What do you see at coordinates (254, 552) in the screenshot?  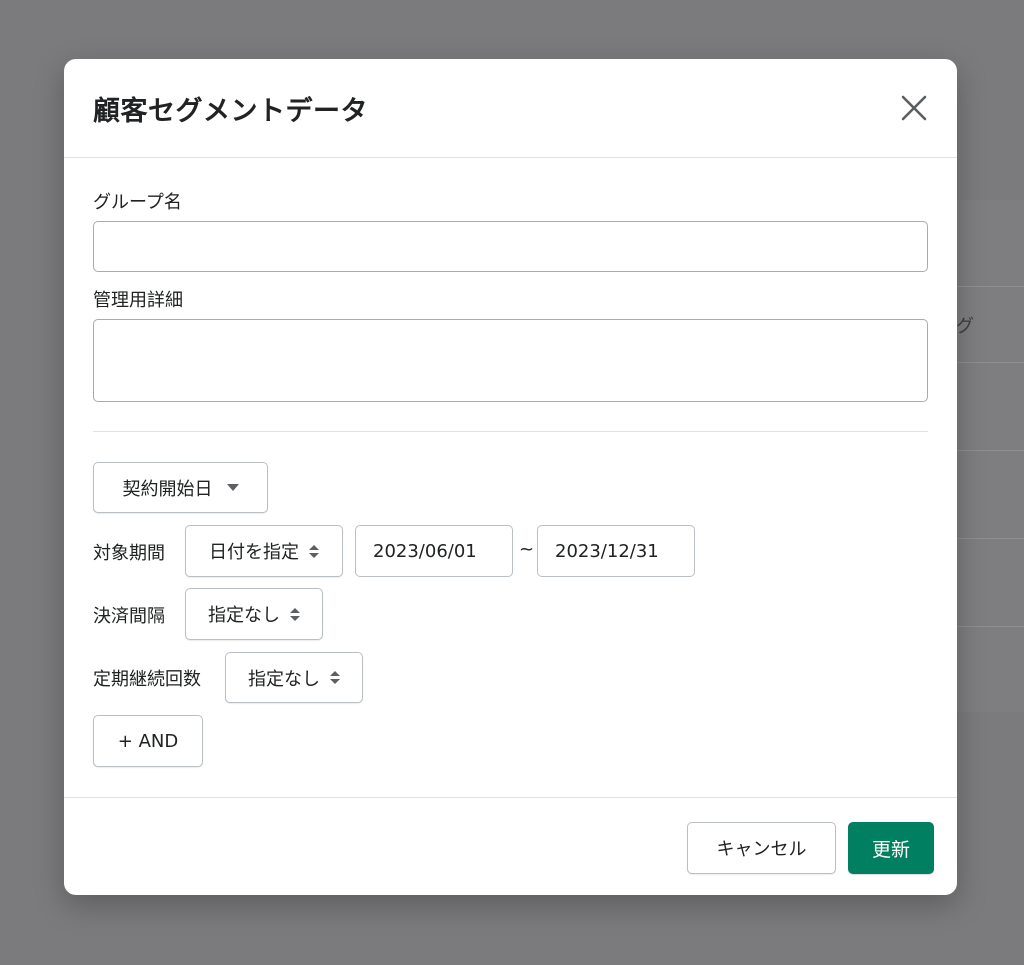 I see `target-period-select-value: 日付を指定` at bounding box center [254, 552].